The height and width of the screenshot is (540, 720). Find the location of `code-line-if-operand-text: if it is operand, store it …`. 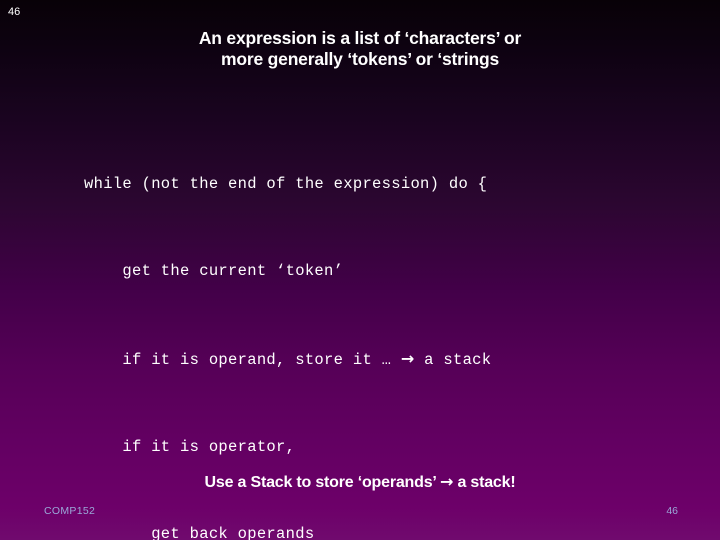

code-line-if-operand-text: if it is operand, store it … is located at coordinates (242, 360).